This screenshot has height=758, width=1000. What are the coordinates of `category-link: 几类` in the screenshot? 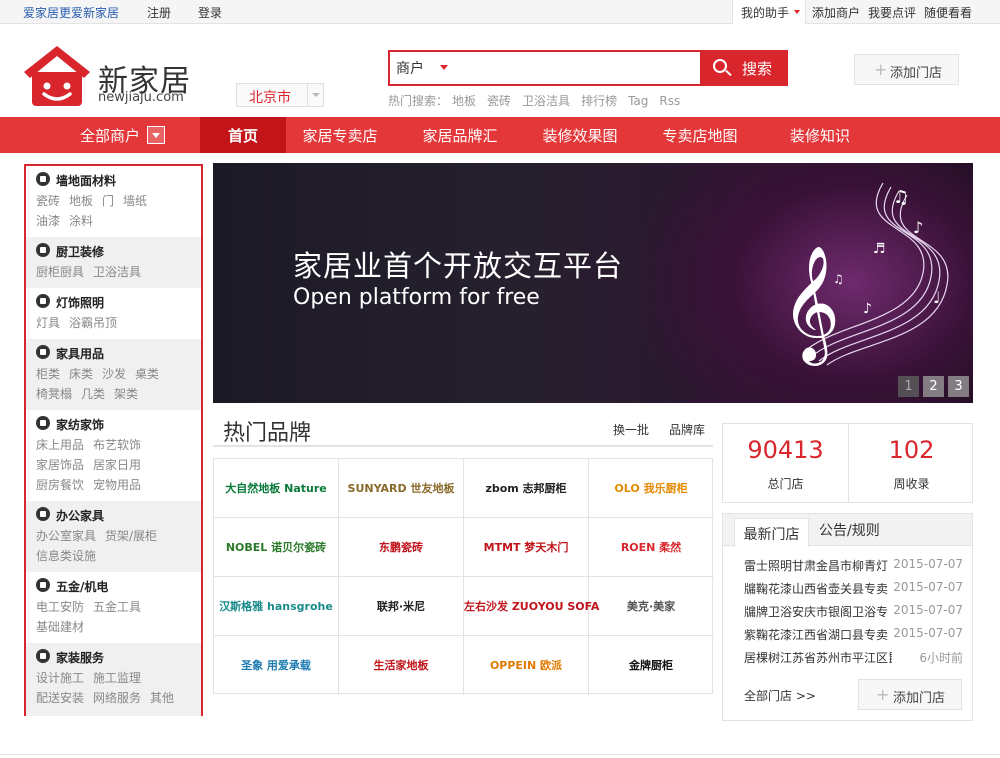 It's located at (93, 394).